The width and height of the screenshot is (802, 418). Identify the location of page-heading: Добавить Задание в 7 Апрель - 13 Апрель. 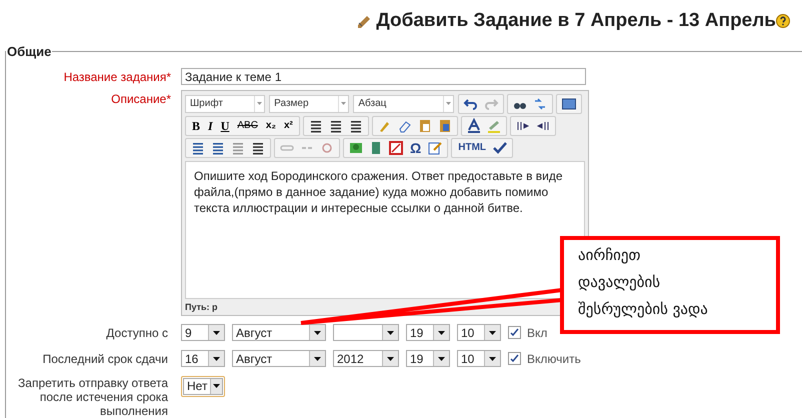
(576, 20).